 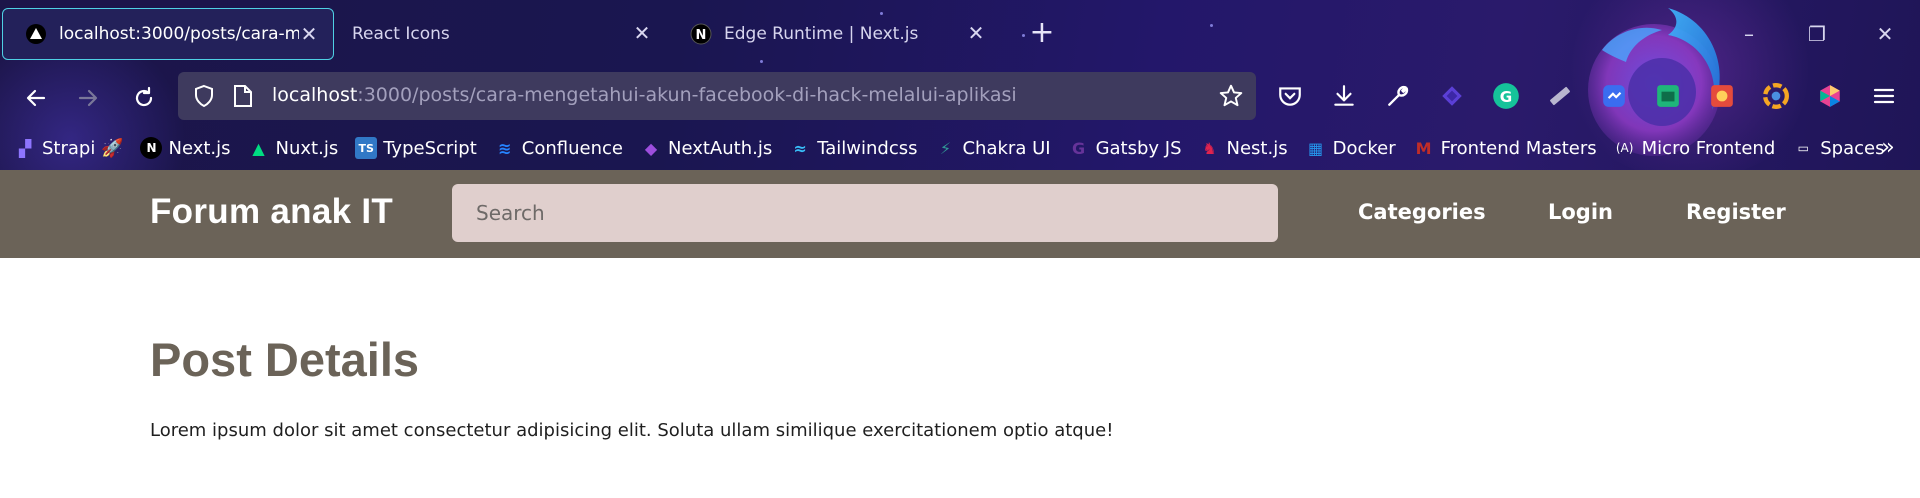 What do you see at coordinates (1776, 96) in the screenshot?
I see `color-wheel-icon` at bounding box center [1776, 96].